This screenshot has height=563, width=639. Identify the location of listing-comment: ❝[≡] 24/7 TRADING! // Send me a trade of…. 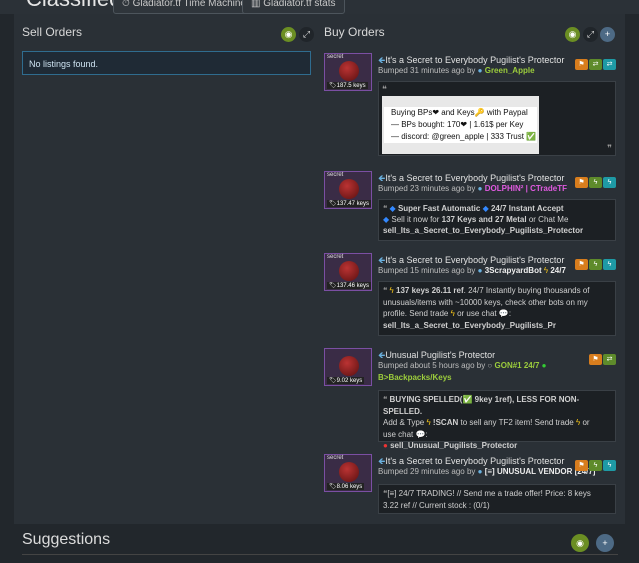
(497, 499).